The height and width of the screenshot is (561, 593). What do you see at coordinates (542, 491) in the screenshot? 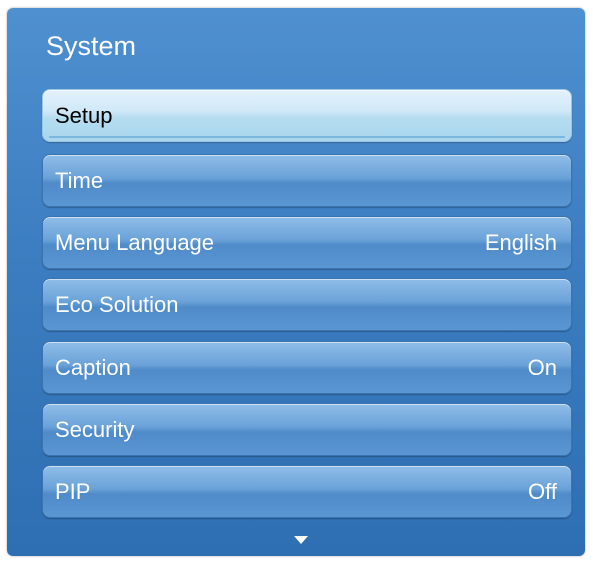
I see `menu-item-value: Off` at bounding box center [542, 491].